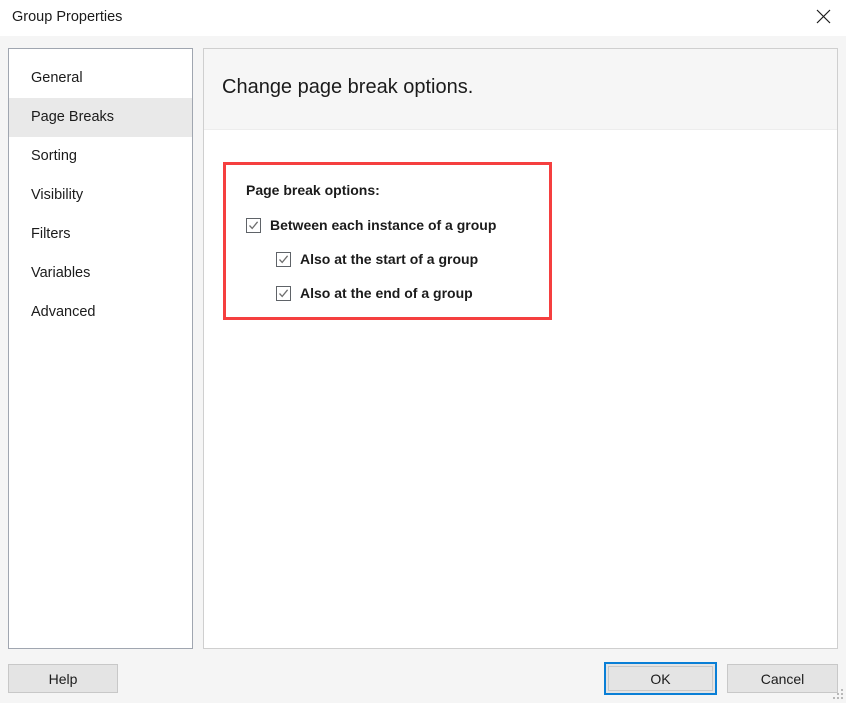 The width and height of the screenshot is (846, 703). Describe the element at coordinates (67, 17) in the screenshot. I see `window-title: Group Properties` at that location.